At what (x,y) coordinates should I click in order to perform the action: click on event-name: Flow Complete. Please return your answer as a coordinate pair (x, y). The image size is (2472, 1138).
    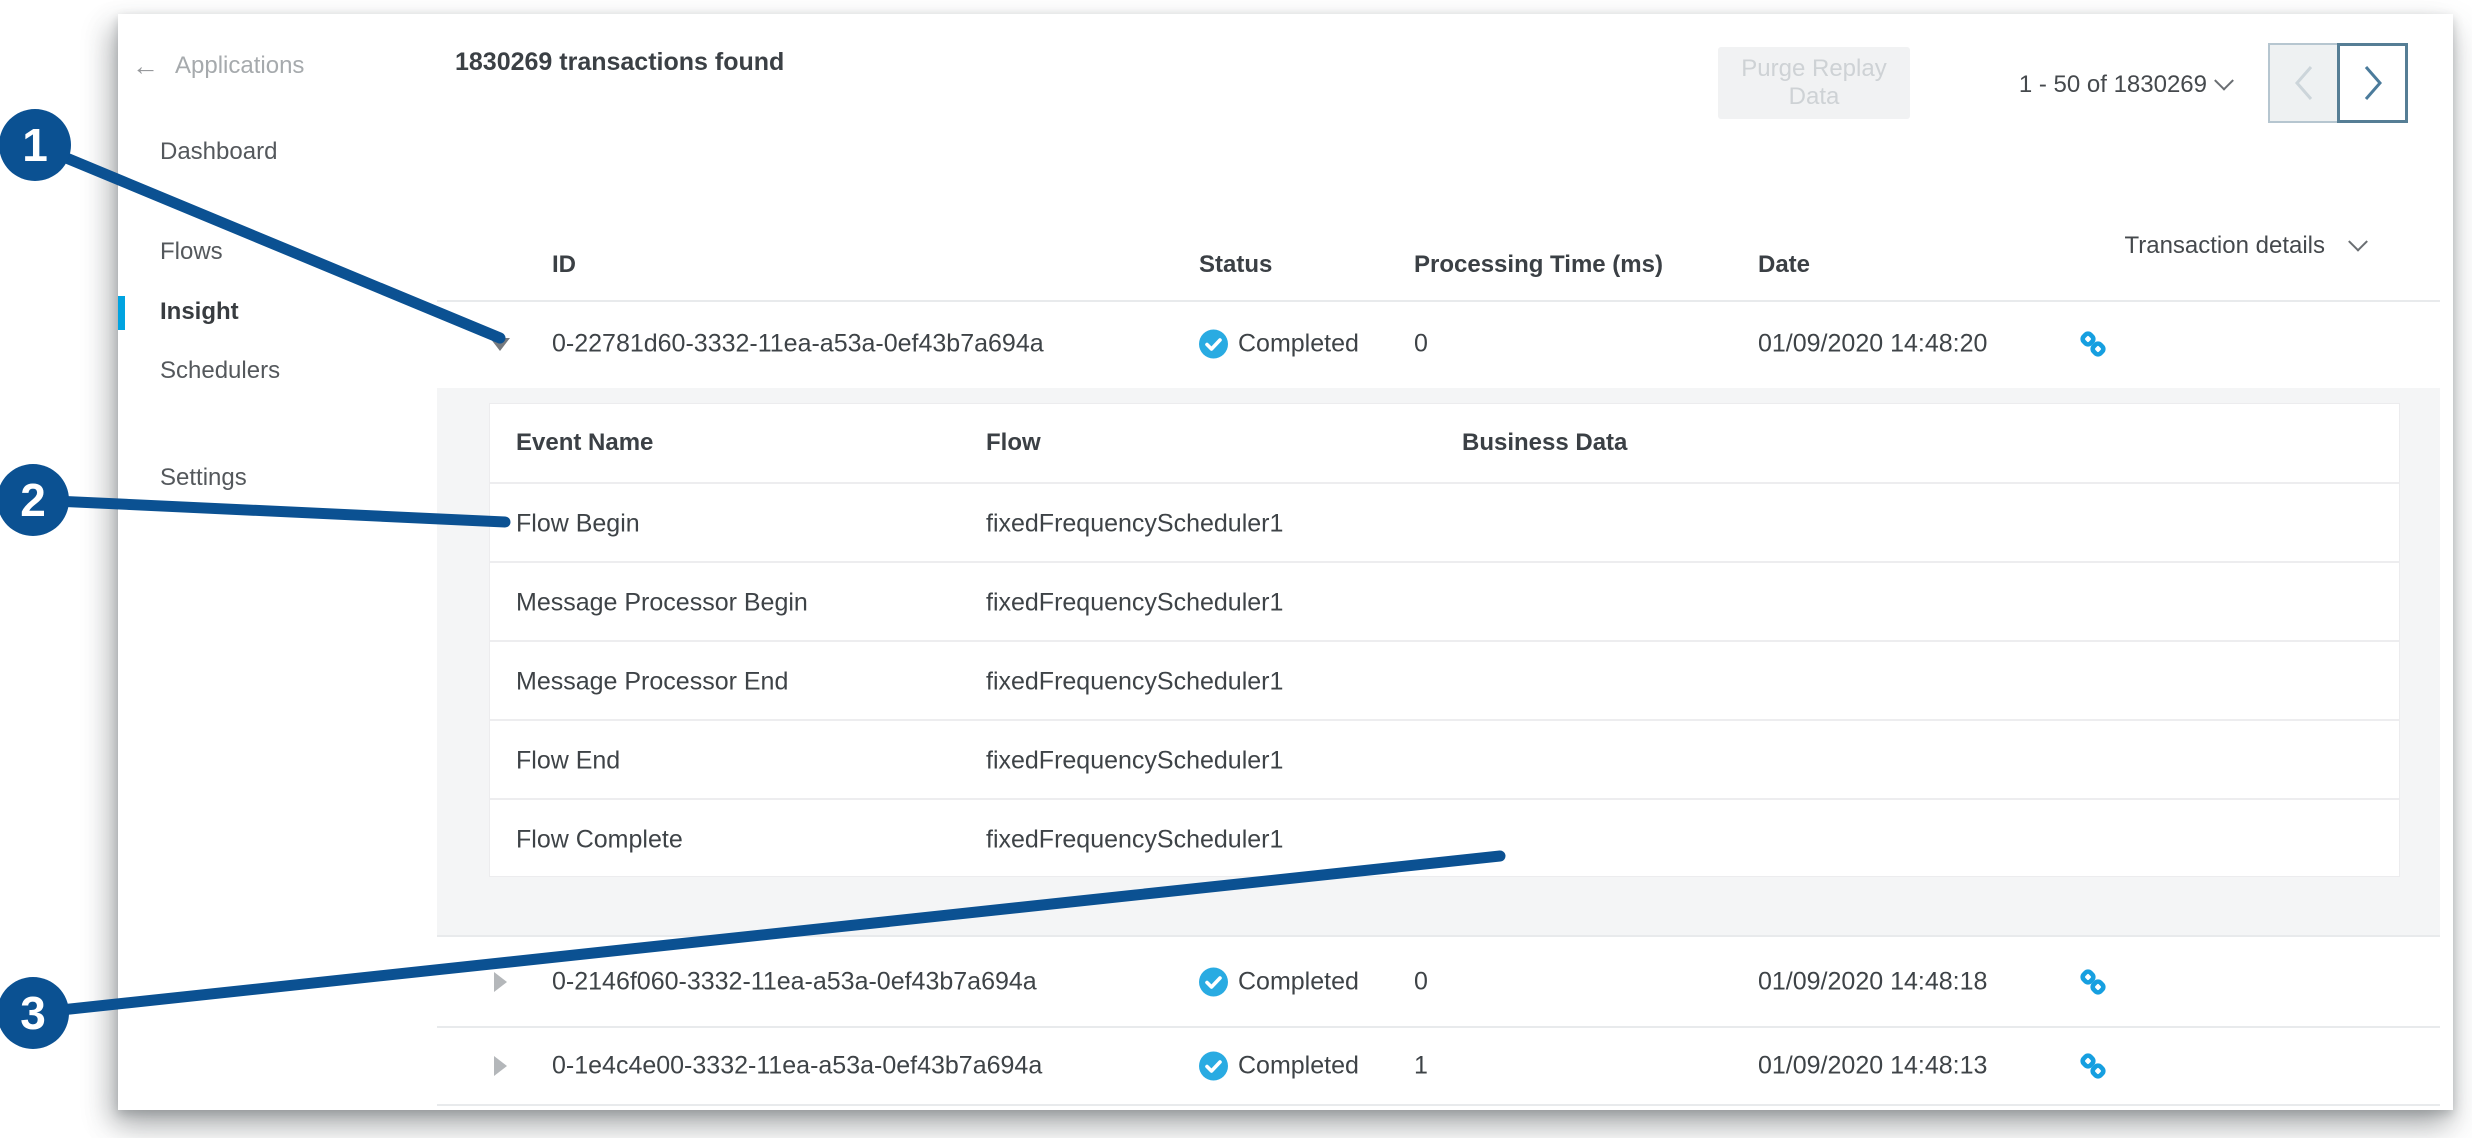
    Looking at the image, I should click on (599, 839).